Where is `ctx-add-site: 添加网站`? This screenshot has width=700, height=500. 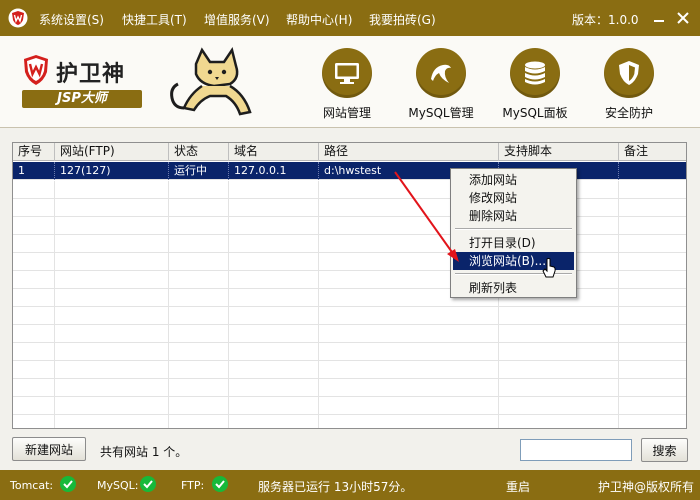 ctx-add-site: 添加网站 is located at coordinates (513, 180).